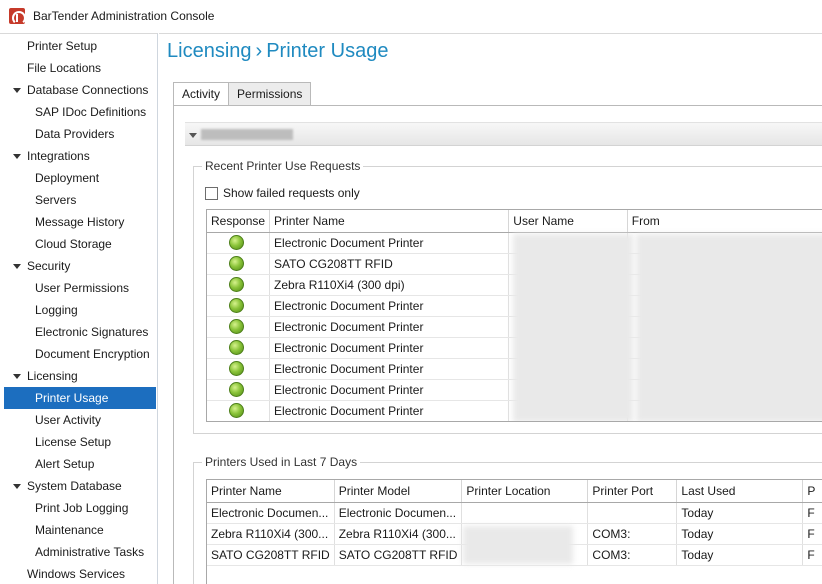  What do you see at coordinates (389, 264) in the screenshot?
I see `printer-name-cell: SATO CG208TT RFID` at bounding box center [389, 264].